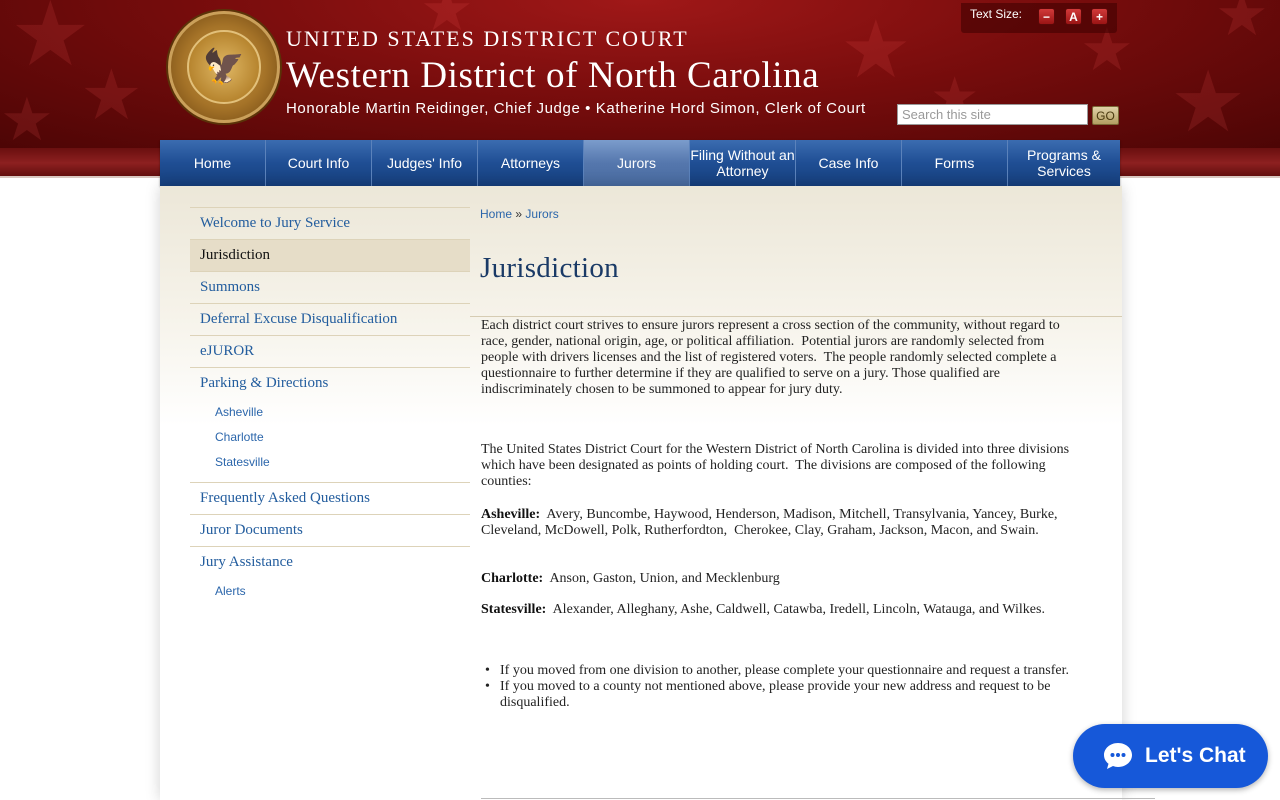  Describe the element at coordinates (1105, 115) in the screenshot. I see `search-go-button: GO` at that location.